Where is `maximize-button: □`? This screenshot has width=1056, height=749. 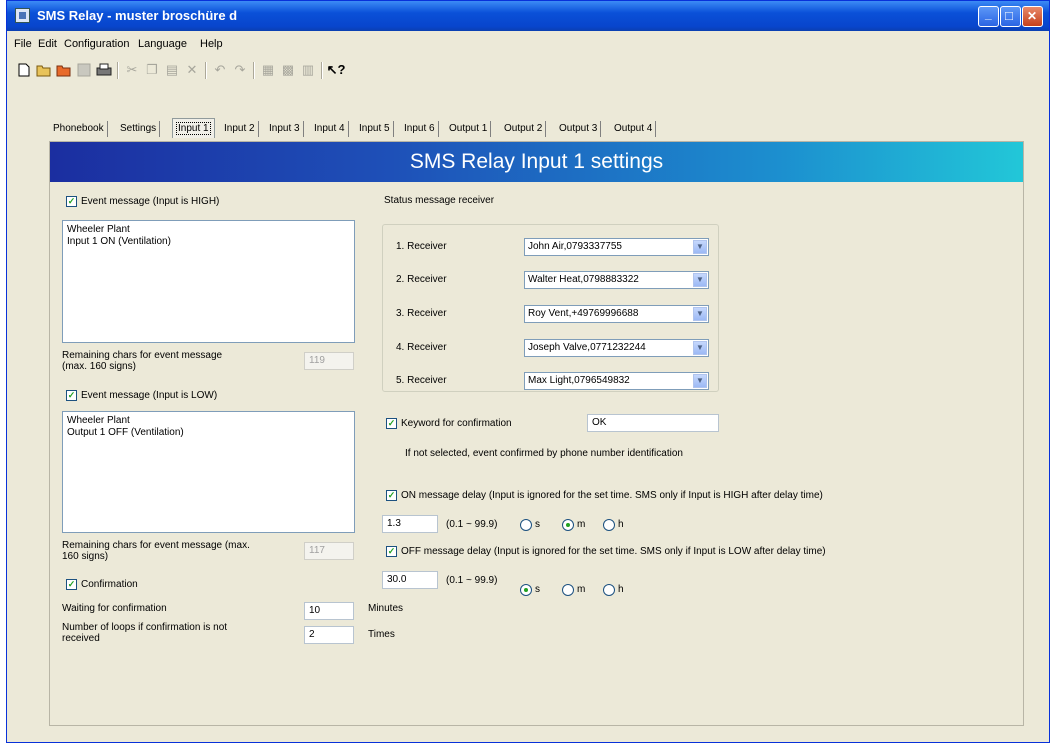 maximize-button: □ is located at coordinates (1010, 16).